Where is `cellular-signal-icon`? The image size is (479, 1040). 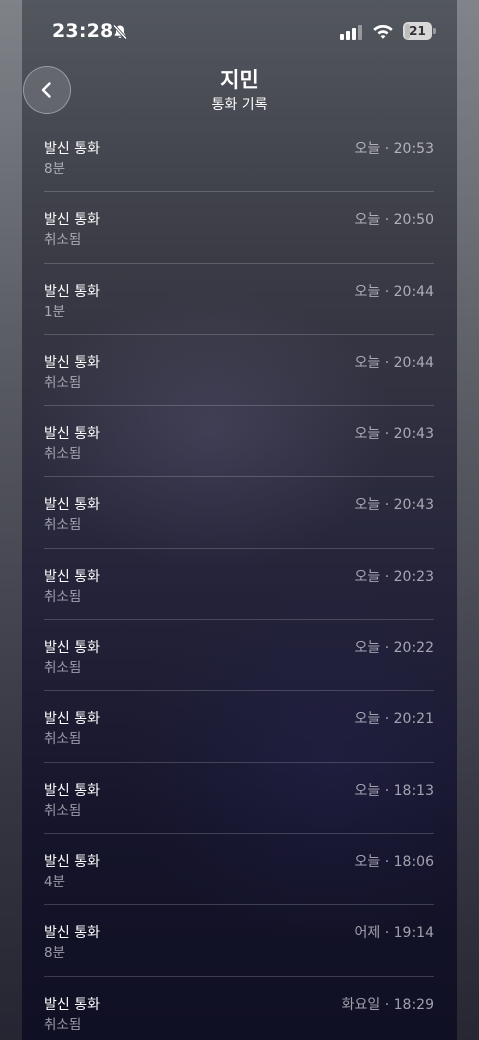
cellular-signal-icon is located at coordinates (351, 32).